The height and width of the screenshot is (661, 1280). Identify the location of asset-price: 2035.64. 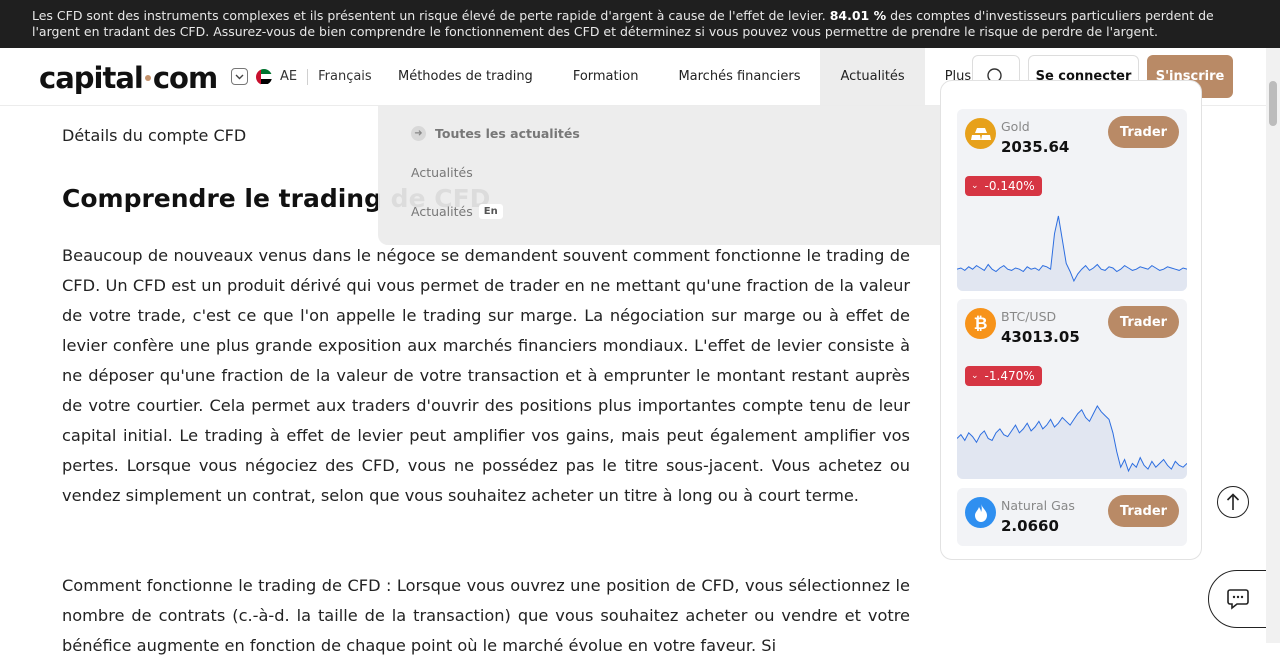
(1035, 147).